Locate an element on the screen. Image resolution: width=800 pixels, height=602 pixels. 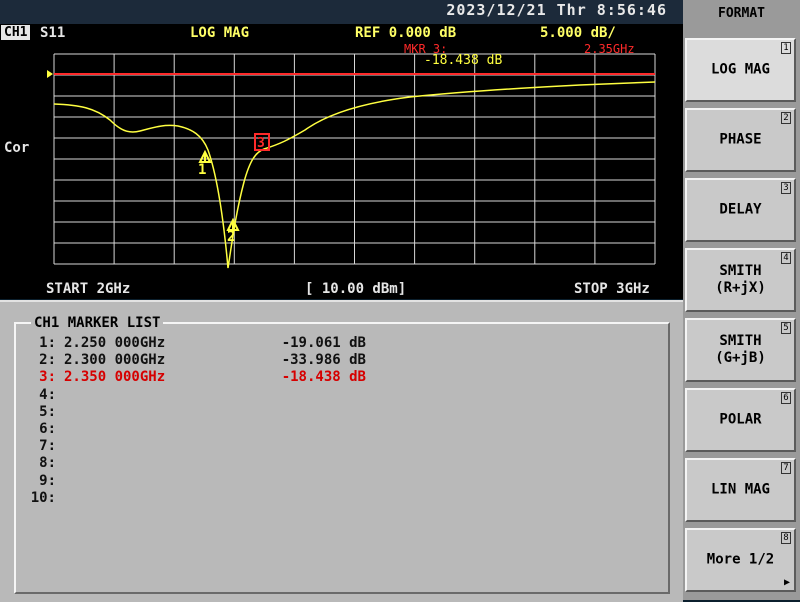
s-parameter: S11 is located at coordinates (53, 33).